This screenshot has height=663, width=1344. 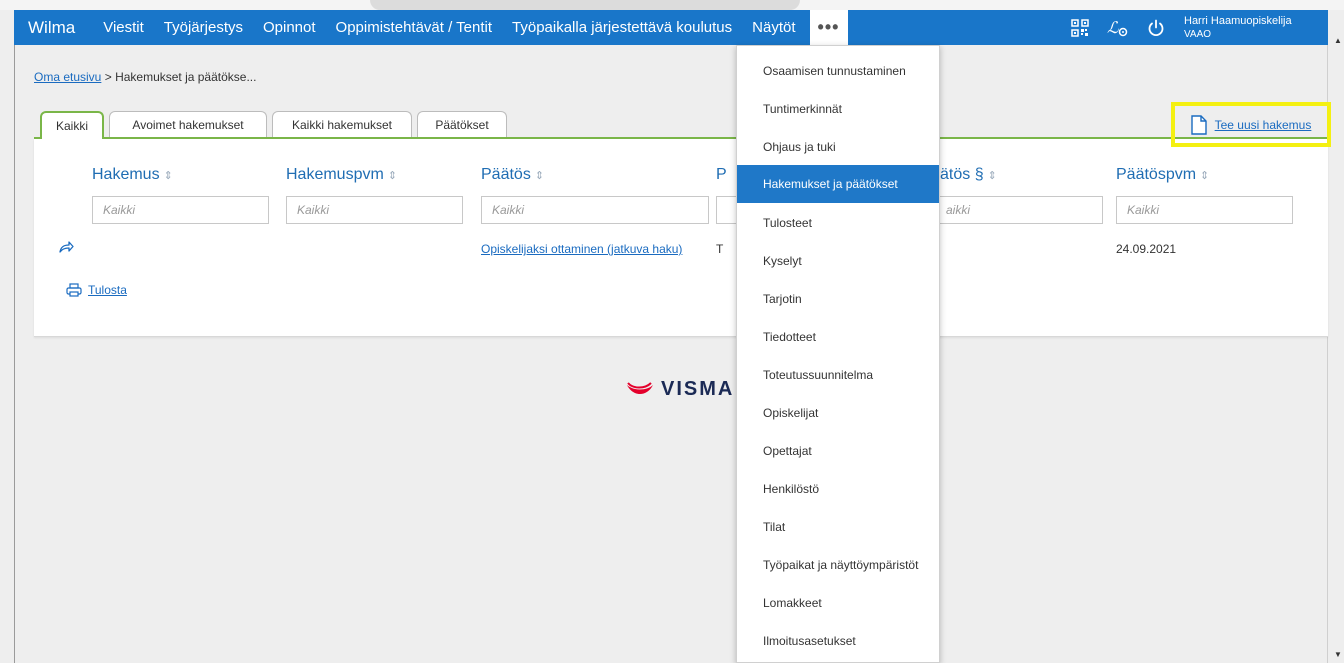 I want to click on menu-item-kyselyt: Kyselyt, so click(x=838, y=261).